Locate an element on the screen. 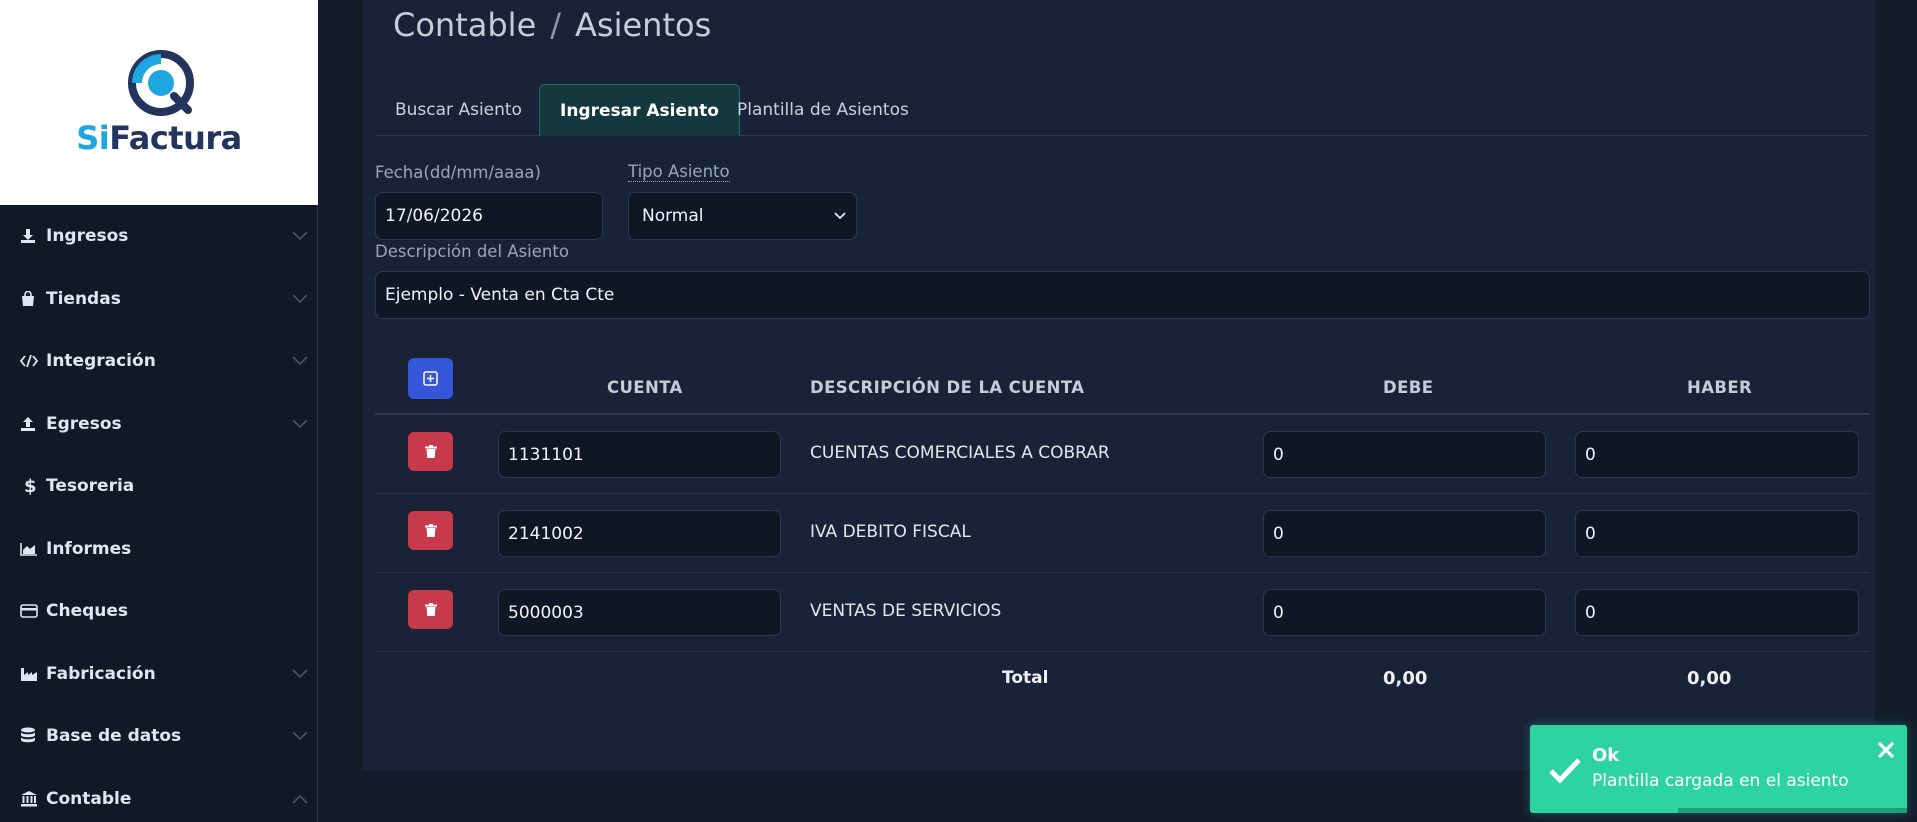 This screenshot has height=822, width=1917. sidebar-item-base-de-datos: Base de datos is located at coordinates (159, 736).